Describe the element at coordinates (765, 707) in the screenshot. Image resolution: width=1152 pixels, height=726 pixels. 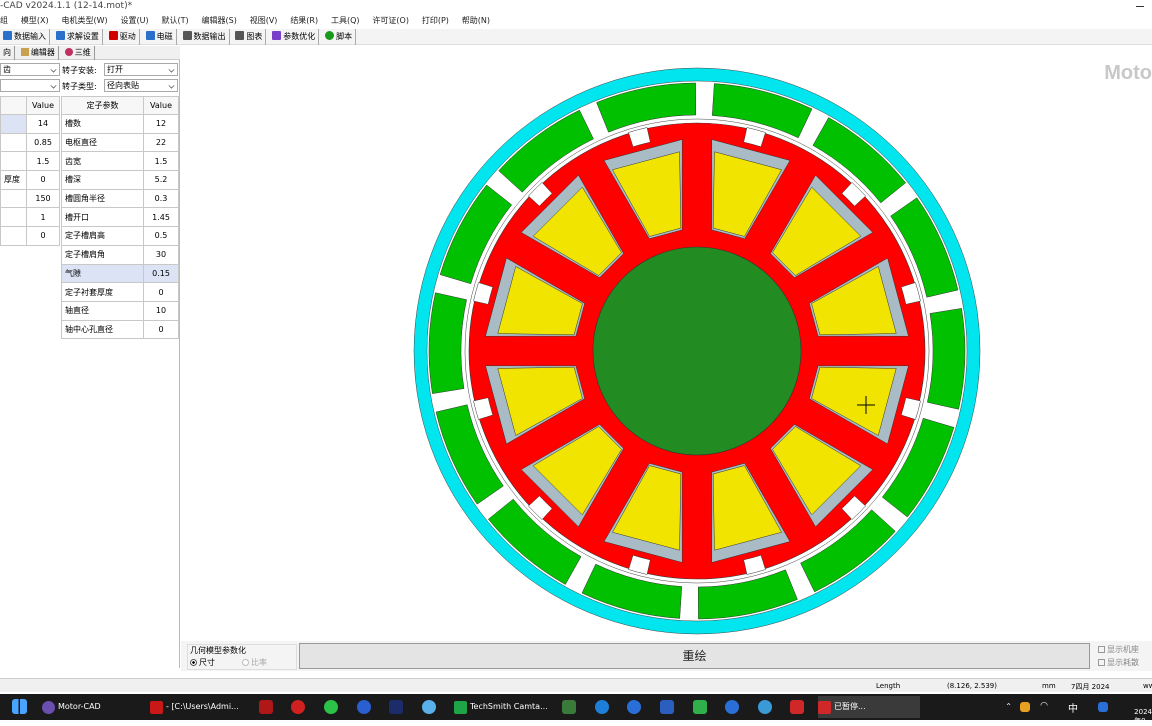
I see `browser-2-icon` at that location.